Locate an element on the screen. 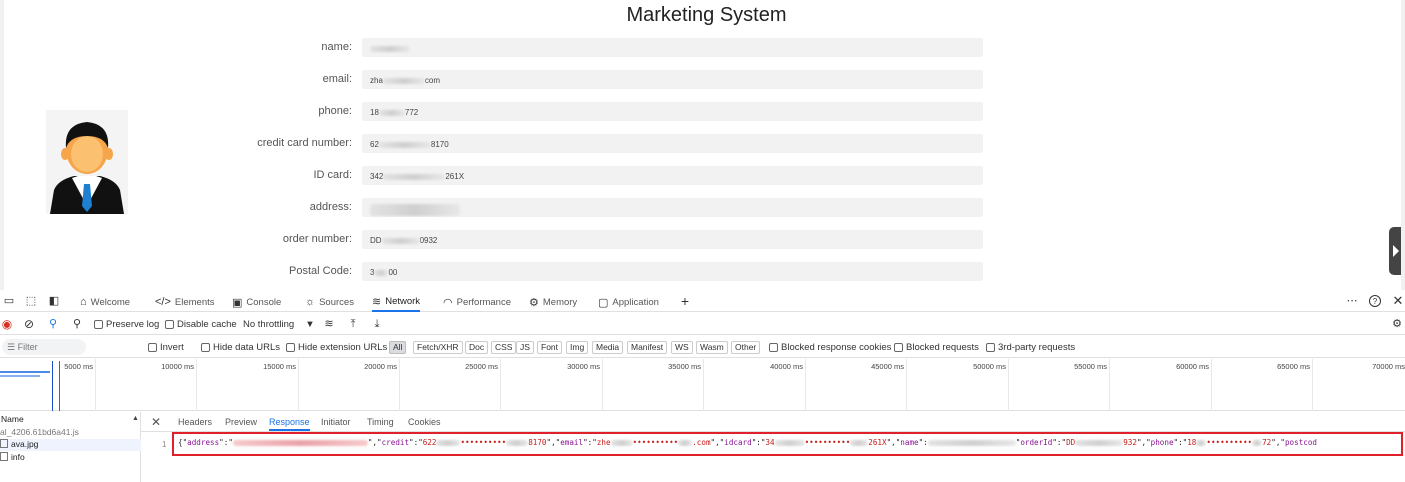 The image size is (1405, 482). filter-input: ☰ Filter is located at coordinates (44, 347).